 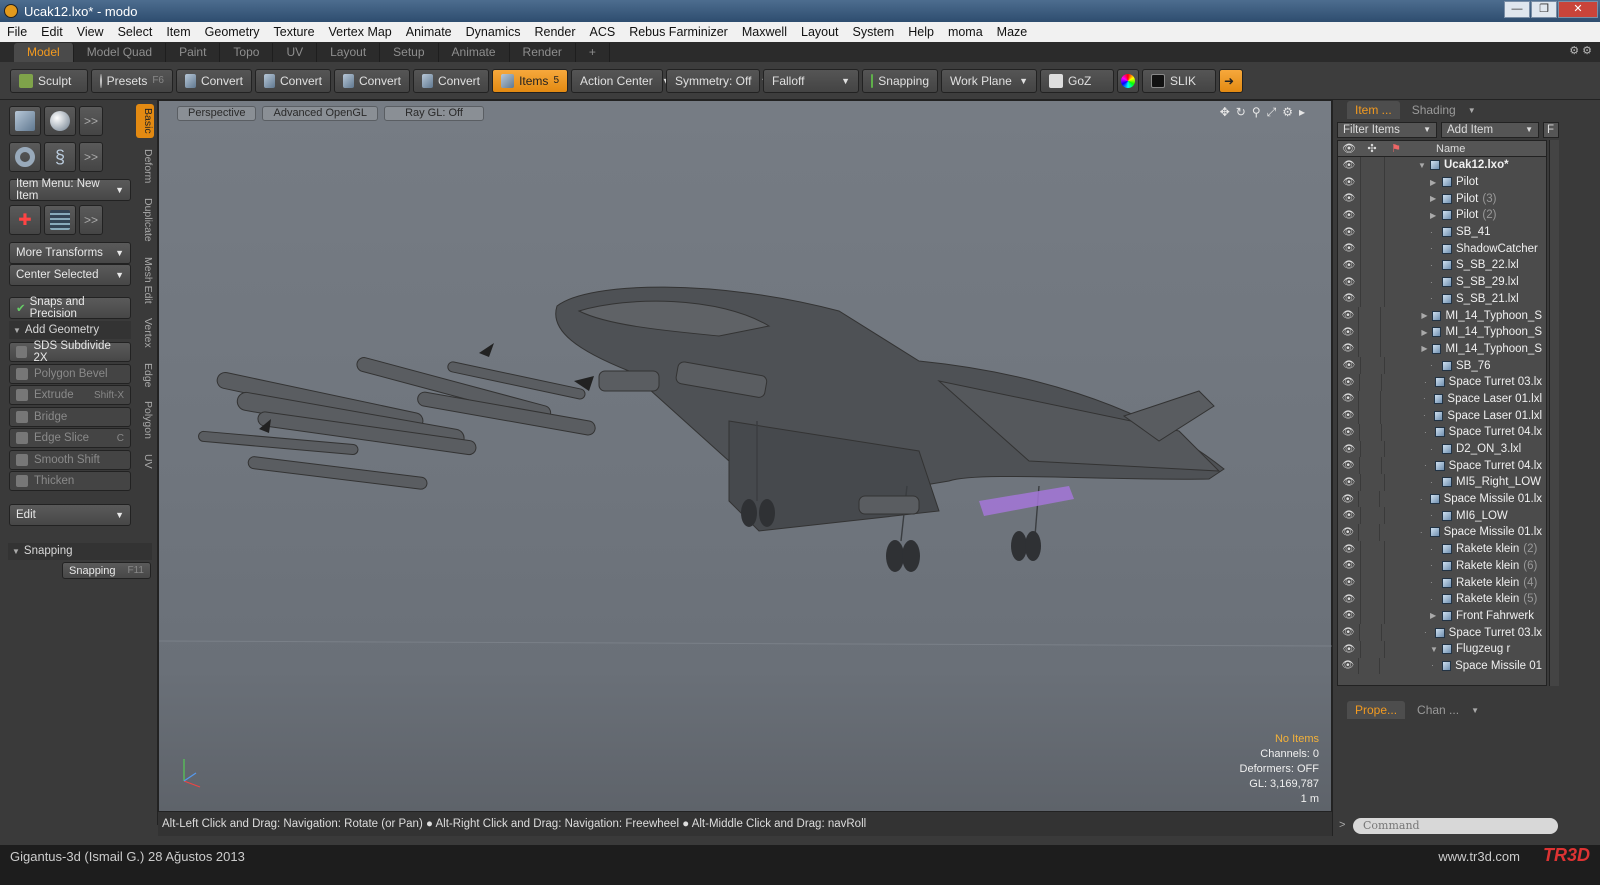 What do you see at coordinates (451, 80) in the screenshot?
I see `convert-button-4: Convert` at bounding box center [451, 80].